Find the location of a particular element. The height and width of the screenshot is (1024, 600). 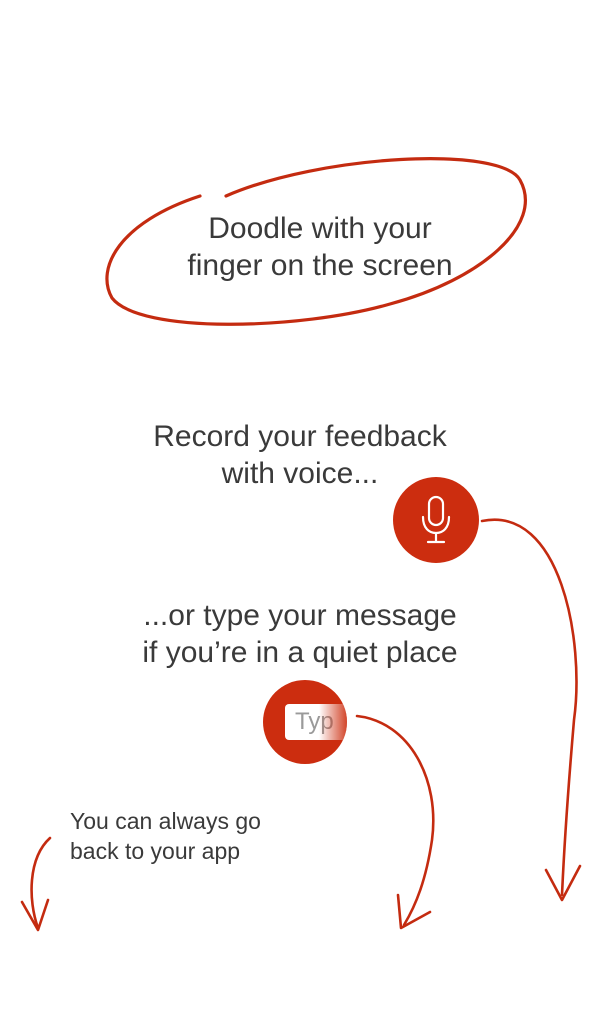

type-tip-line-2: if you’re in a quiet place is located at coordinates (300, 652).